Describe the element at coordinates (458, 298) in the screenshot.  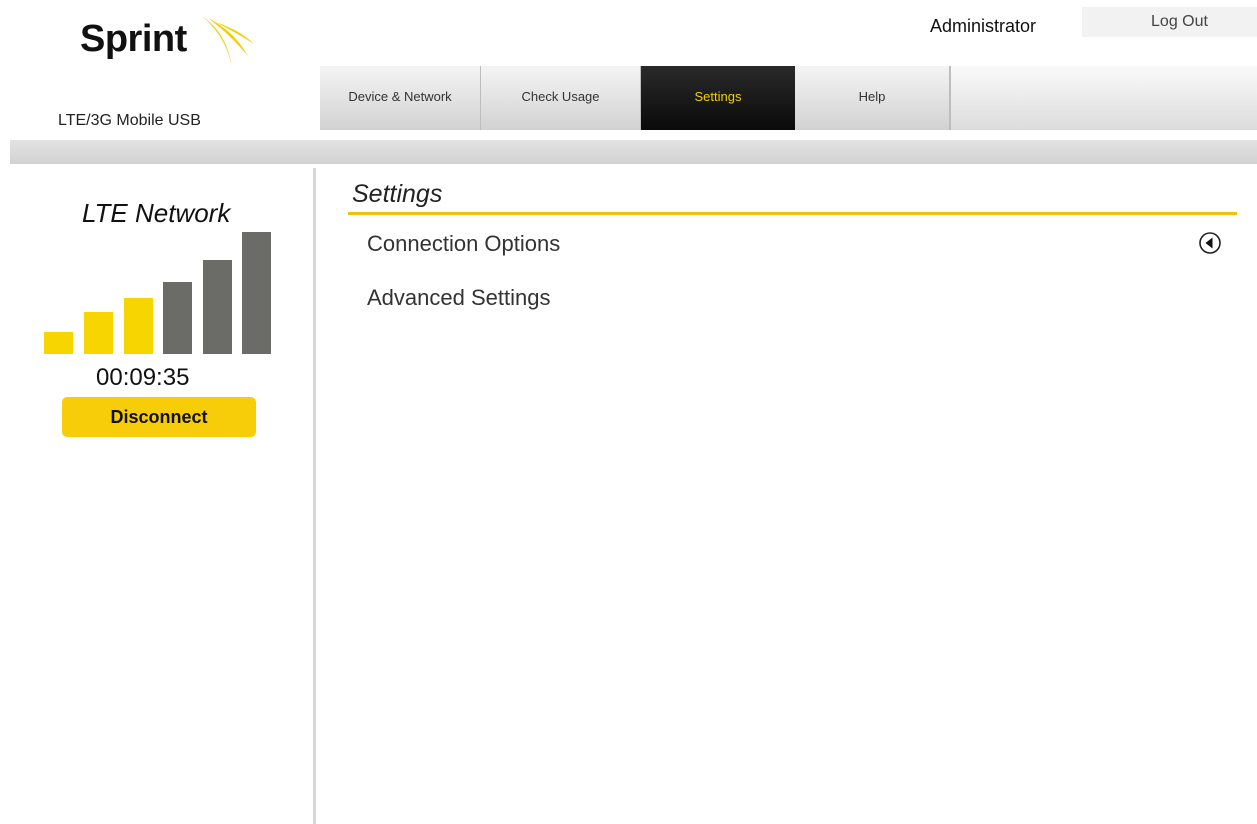
I see `menu-item-advanced-settings: Advanced Settings` at that location.